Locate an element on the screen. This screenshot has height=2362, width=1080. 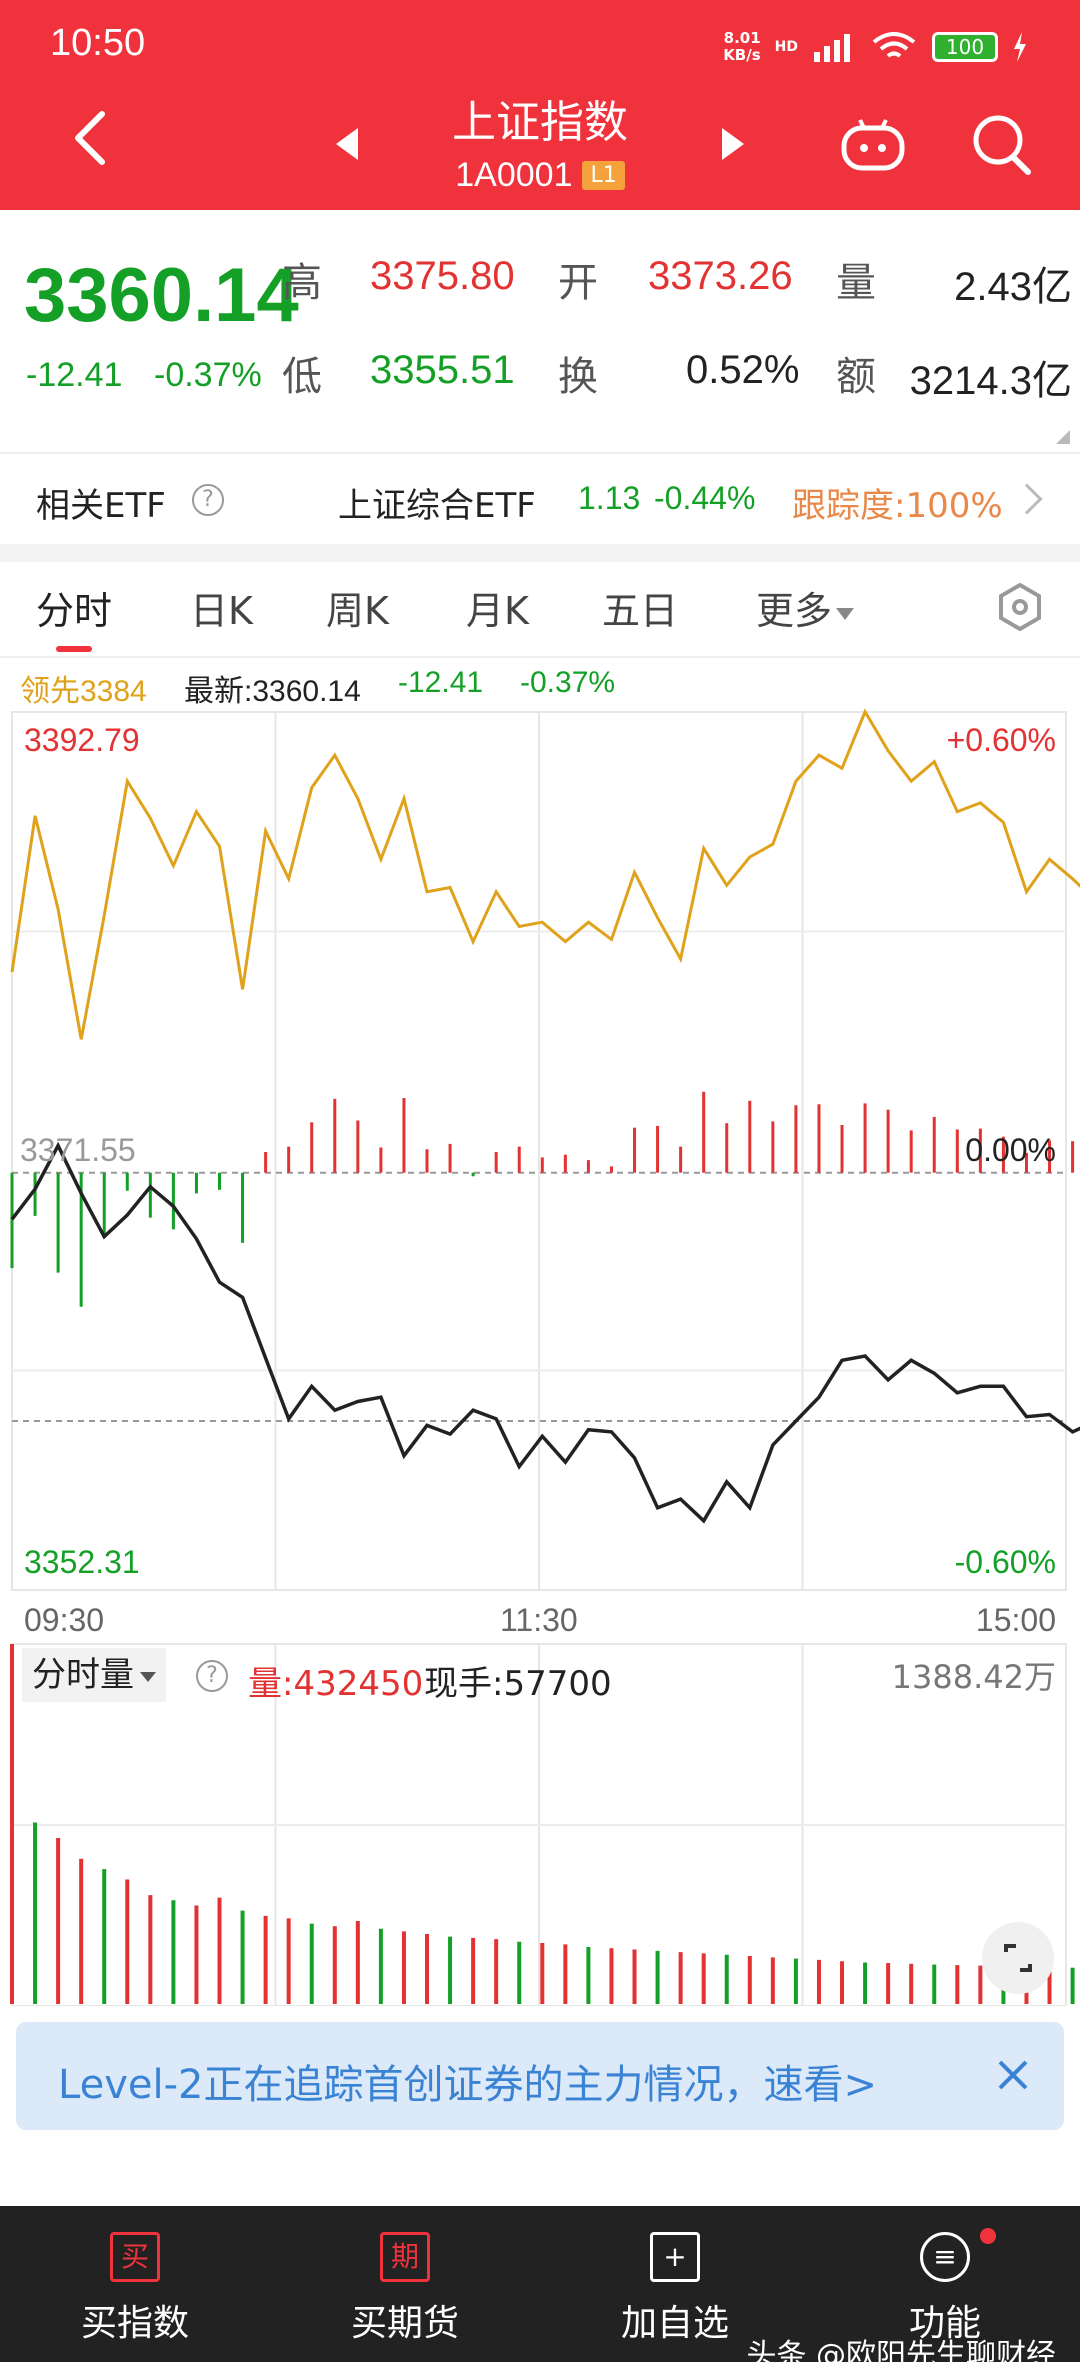
leading-index-value: 领先3384 is located at coordinates (83, 691).